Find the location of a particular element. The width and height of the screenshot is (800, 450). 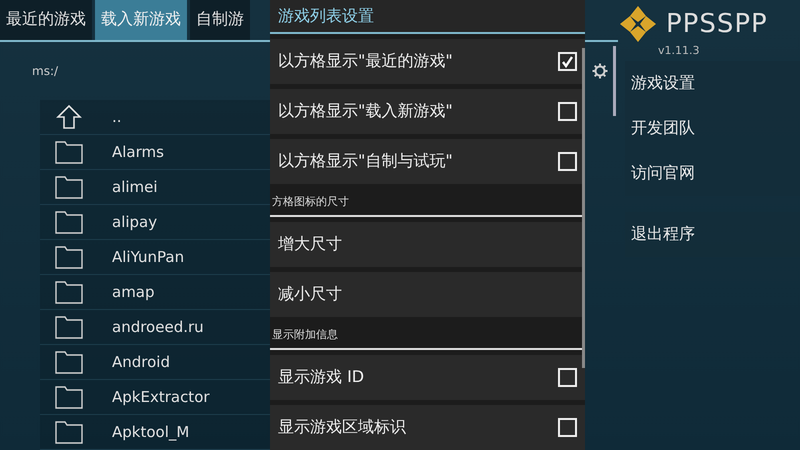

tab: 自制游 is located at coordinates (220, 20).